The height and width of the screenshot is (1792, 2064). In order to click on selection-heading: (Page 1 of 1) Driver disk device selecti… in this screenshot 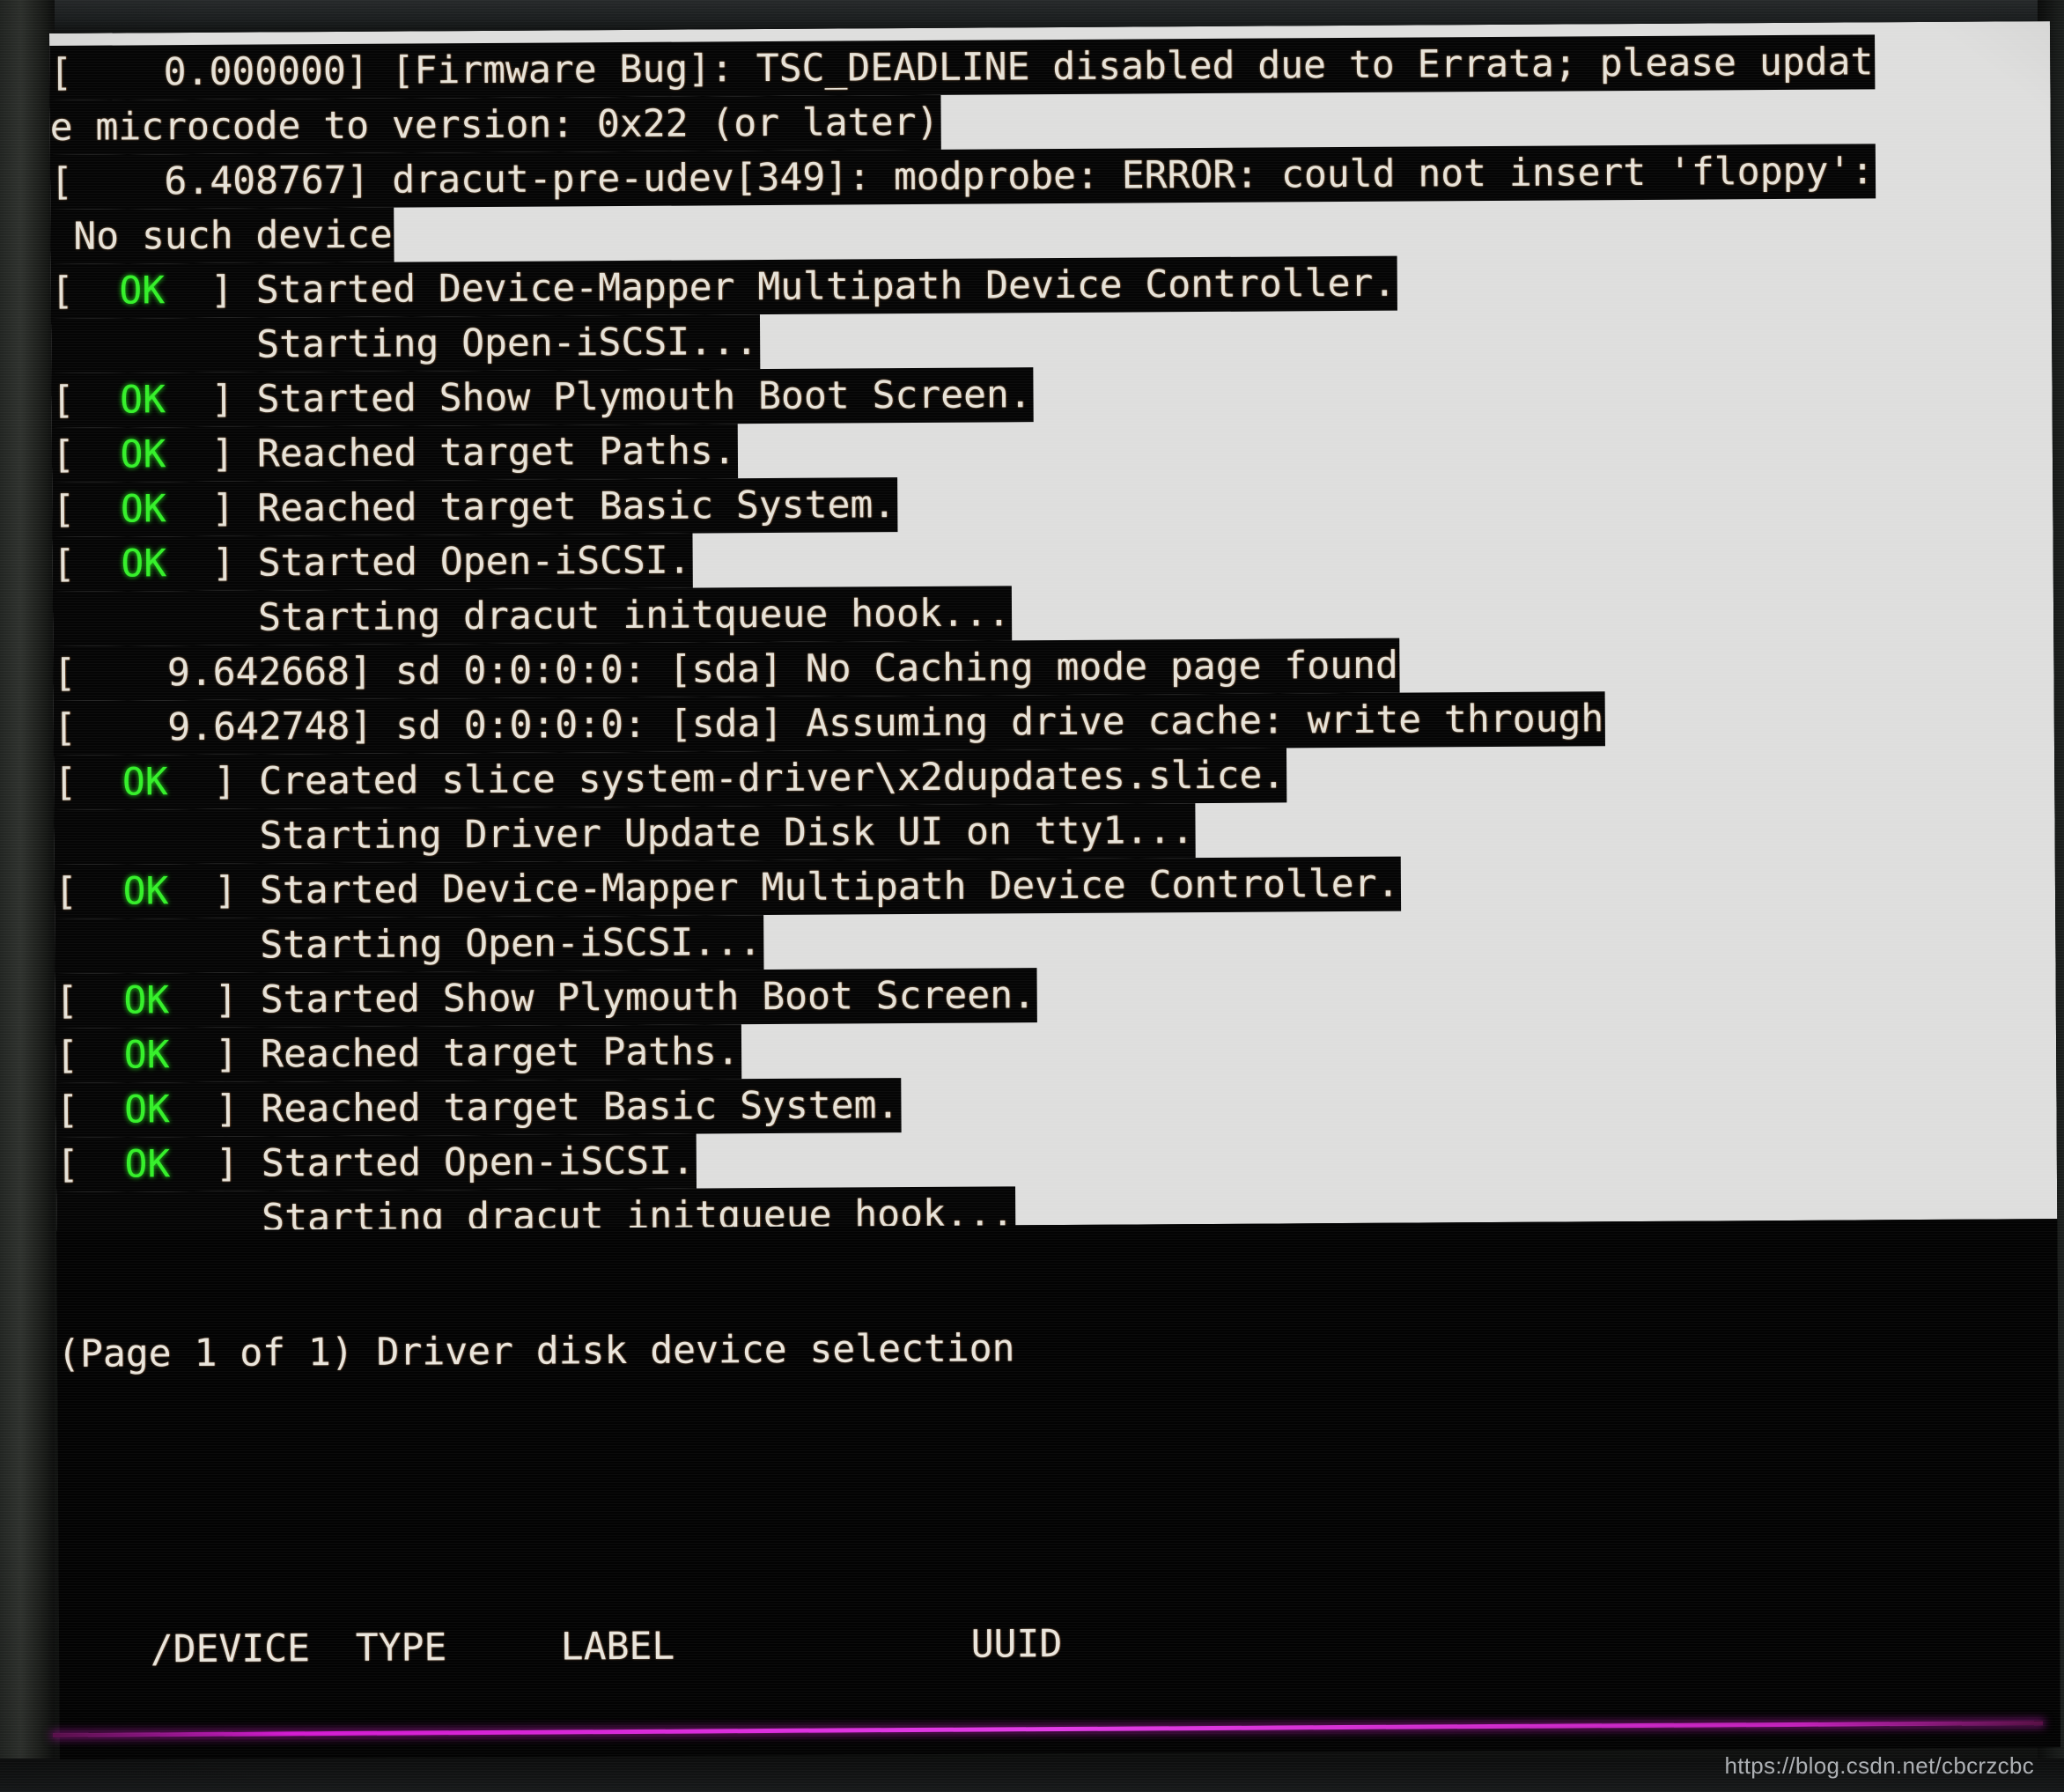, I will do `click(536, 1351)`.